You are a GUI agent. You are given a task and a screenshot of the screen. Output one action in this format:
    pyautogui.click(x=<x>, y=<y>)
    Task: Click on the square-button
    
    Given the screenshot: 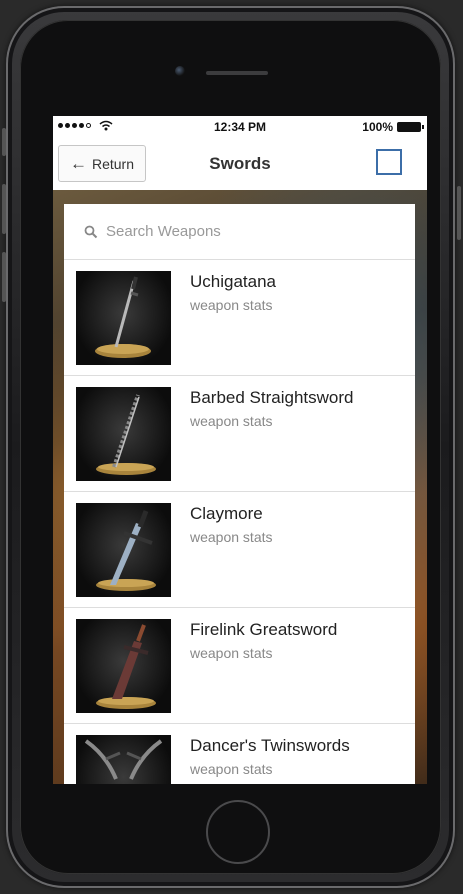 What is the action you would take?
    pyautogui.click(x=389, y=162)
    